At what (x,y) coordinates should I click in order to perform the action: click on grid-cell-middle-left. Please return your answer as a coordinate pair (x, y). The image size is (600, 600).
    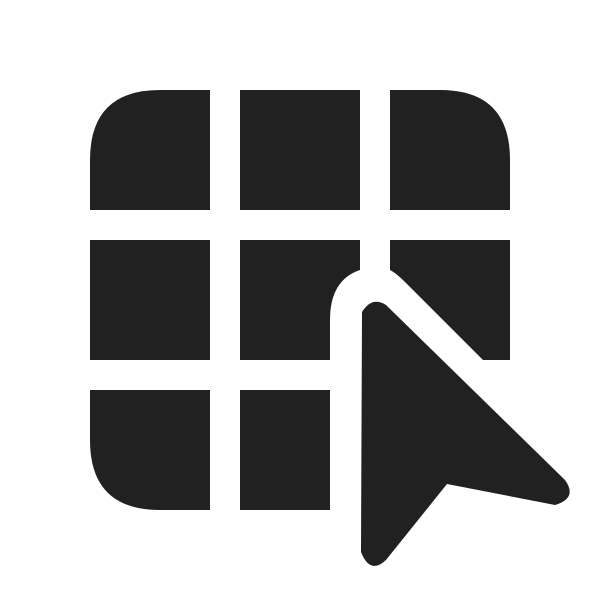
    Looking at the image, I should click on (150, 300).